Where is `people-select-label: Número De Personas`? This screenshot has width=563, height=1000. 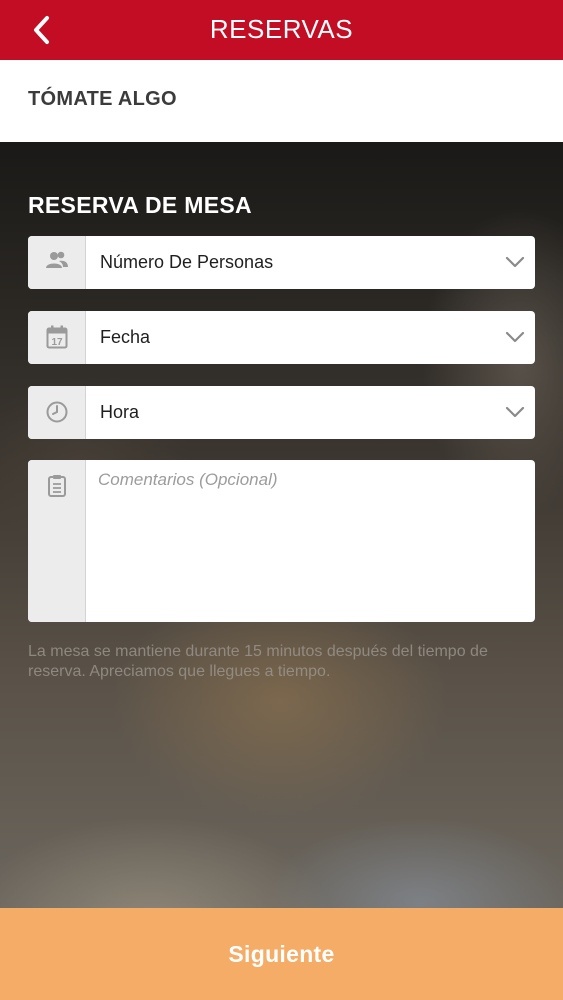 people-select-label: Número De Personas is located at coordinates (187, 262).